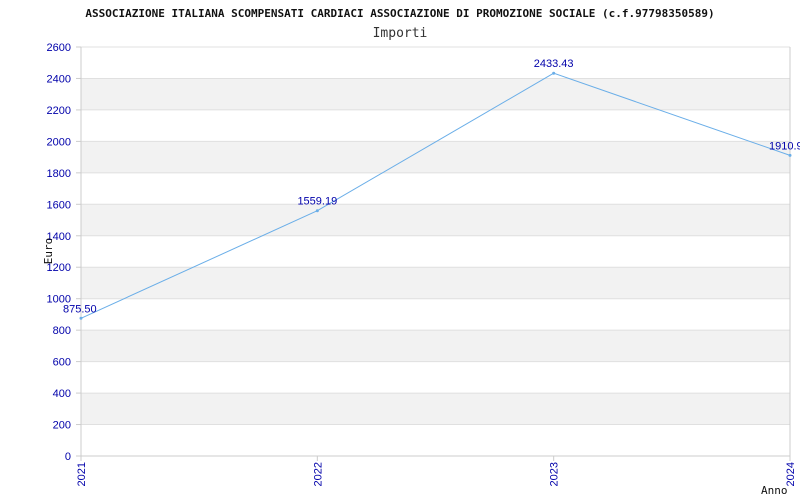 This screenshot has width=800, height=500. What do you see at coordinates (59, 48) in the screenshot?
I see `y-tick-label: 2600` at bounding box center [59, 48].